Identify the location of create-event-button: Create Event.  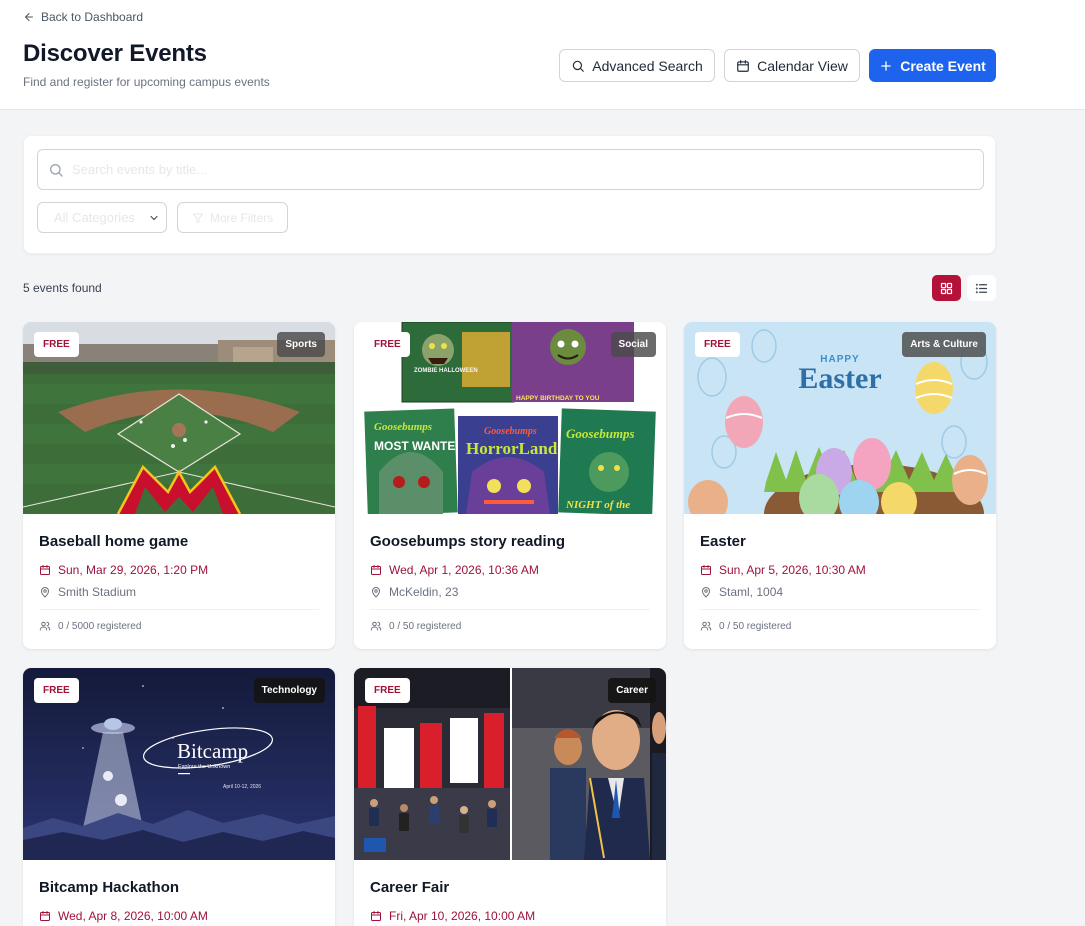
(932, 65).